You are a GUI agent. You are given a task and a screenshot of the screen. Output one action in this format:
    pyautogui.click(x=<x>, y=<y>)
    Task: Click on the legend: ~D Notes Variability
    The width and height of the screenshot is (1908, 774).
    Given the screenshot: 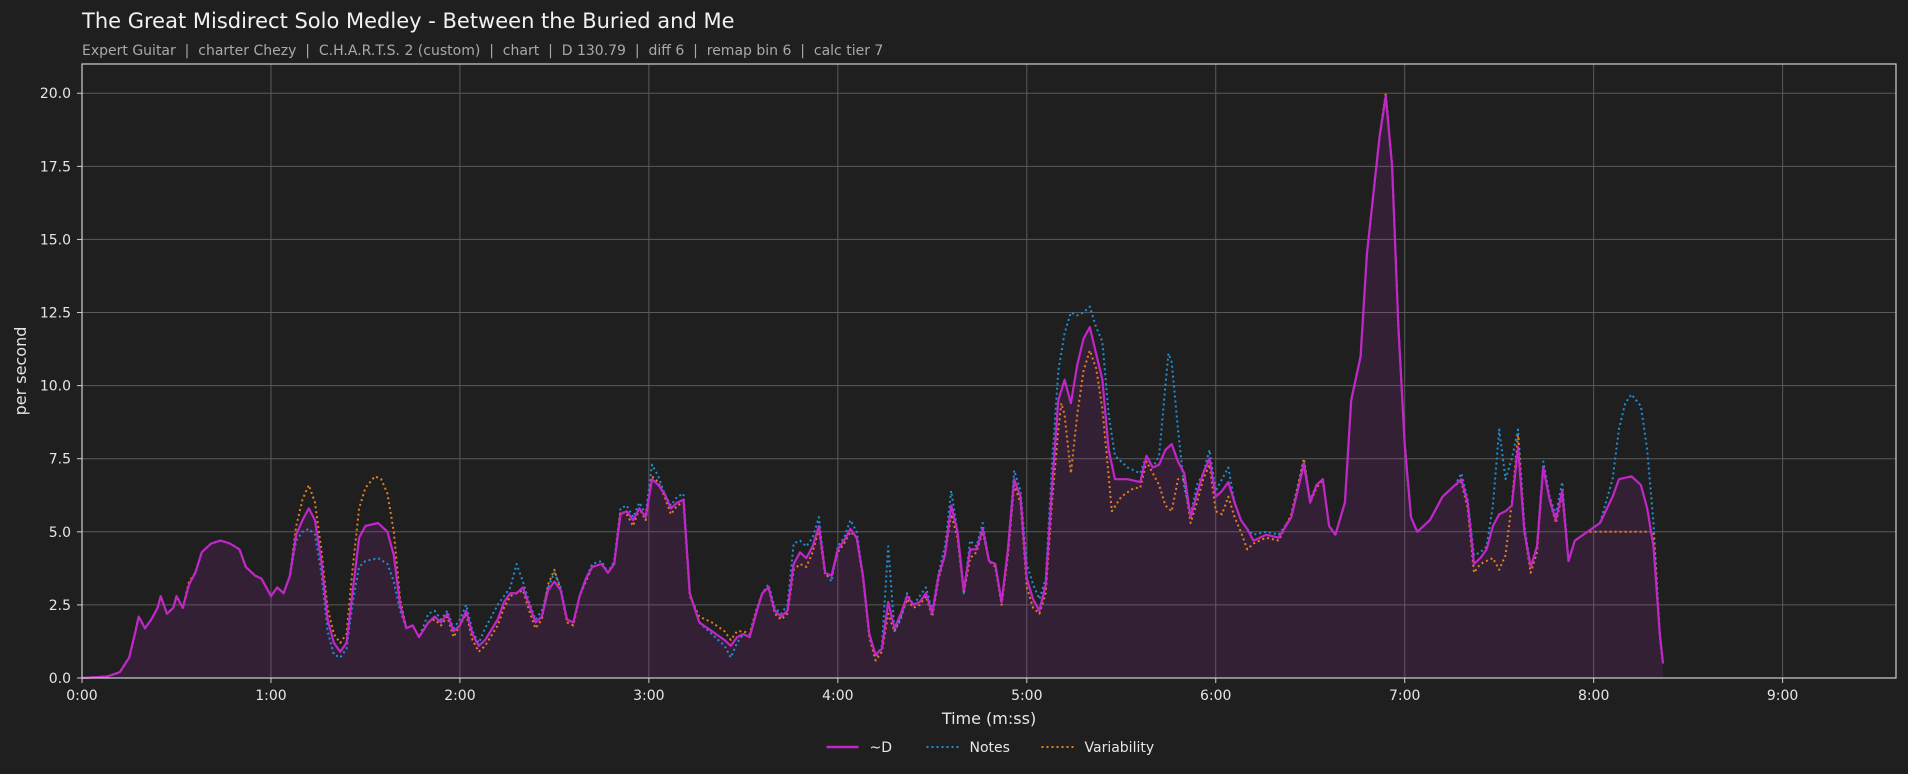 What is the action you would take?
    pyautogui.click(x=990, y=748)
    